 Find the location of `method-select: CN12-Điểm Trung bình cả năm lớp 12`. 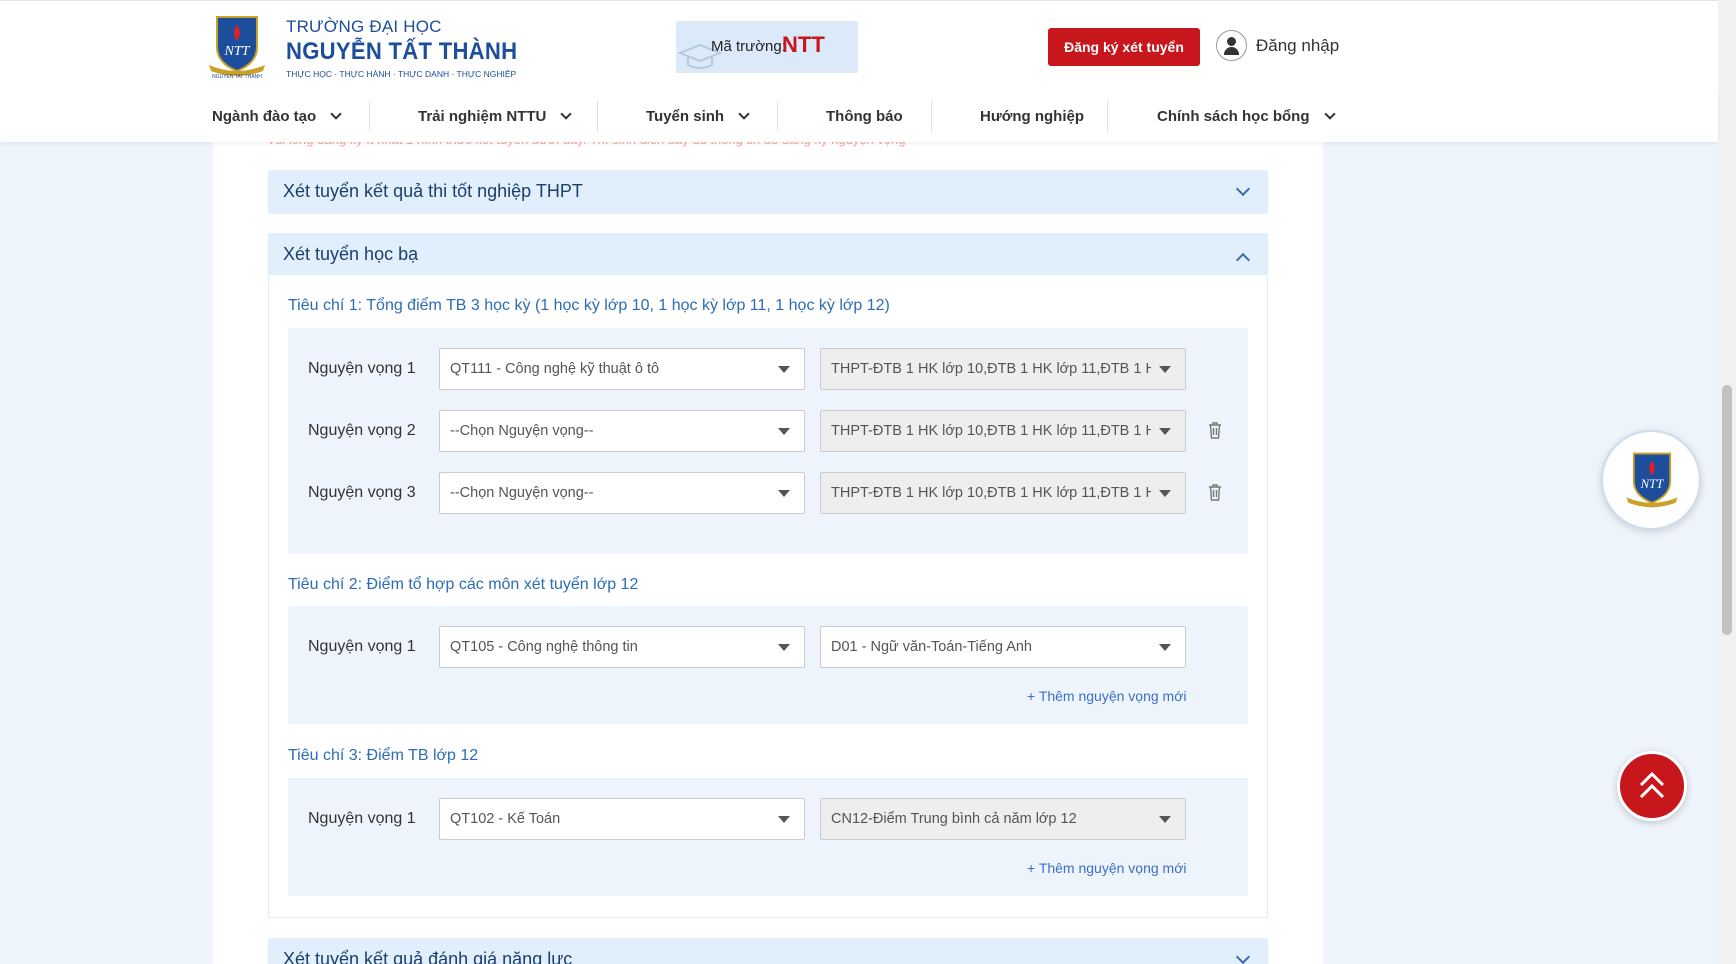

method-select: CN12-Điểm Trung bình cả năm lớp 12 is located at coordinates (1003, 819).